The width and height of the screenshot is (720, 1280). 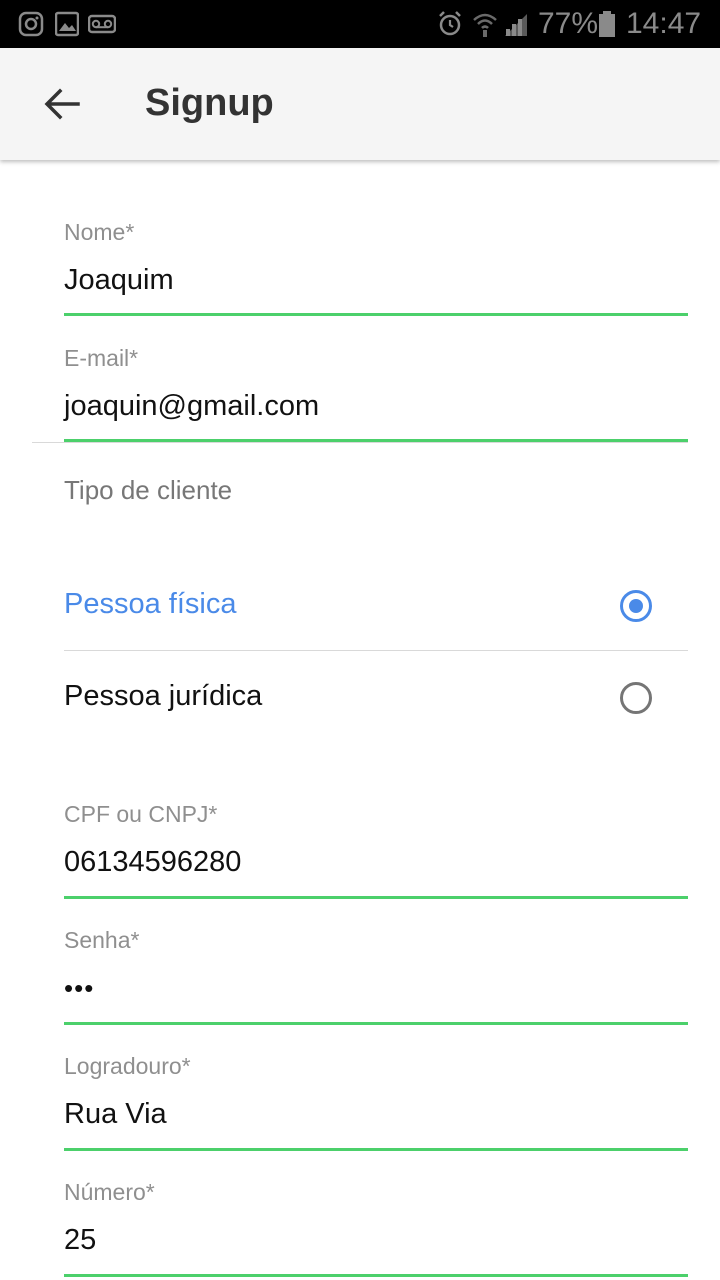 I want to click on logradouro-label: Logradouro*, so click(x=127, y=1066).